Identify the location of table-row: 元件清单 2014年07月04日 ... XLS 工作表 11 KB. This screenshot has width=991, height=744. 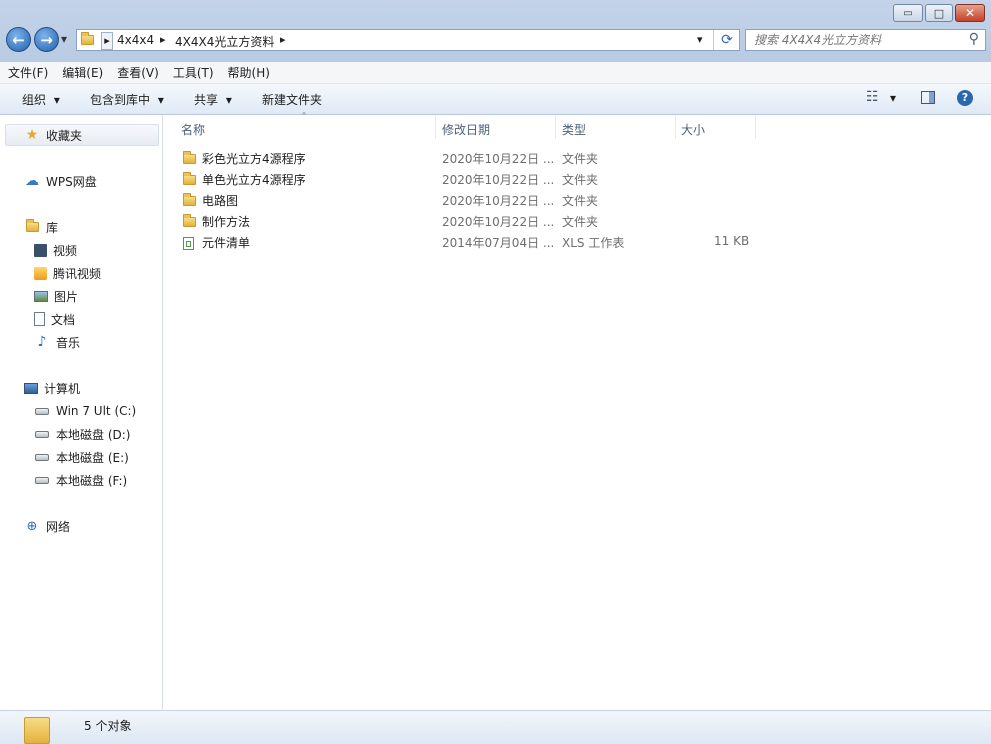
(463, 242).